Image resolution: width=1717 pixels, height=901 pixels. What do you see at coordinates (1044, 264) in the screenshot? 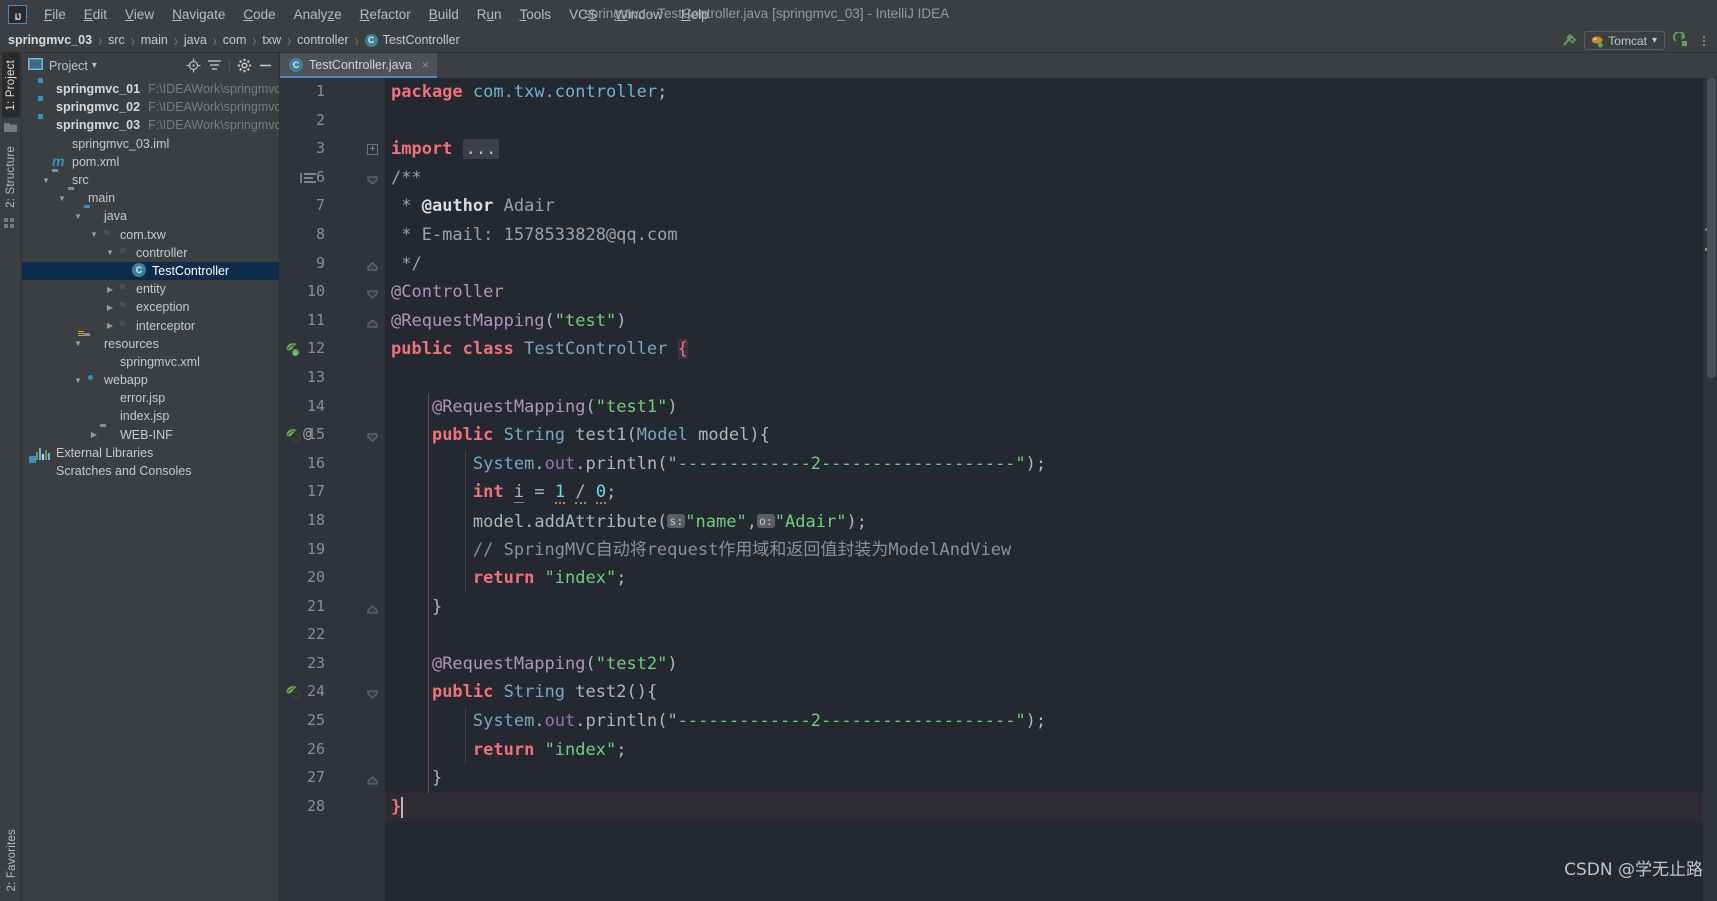
I see `code-line-9: */` at bounding box center [1044, 264].